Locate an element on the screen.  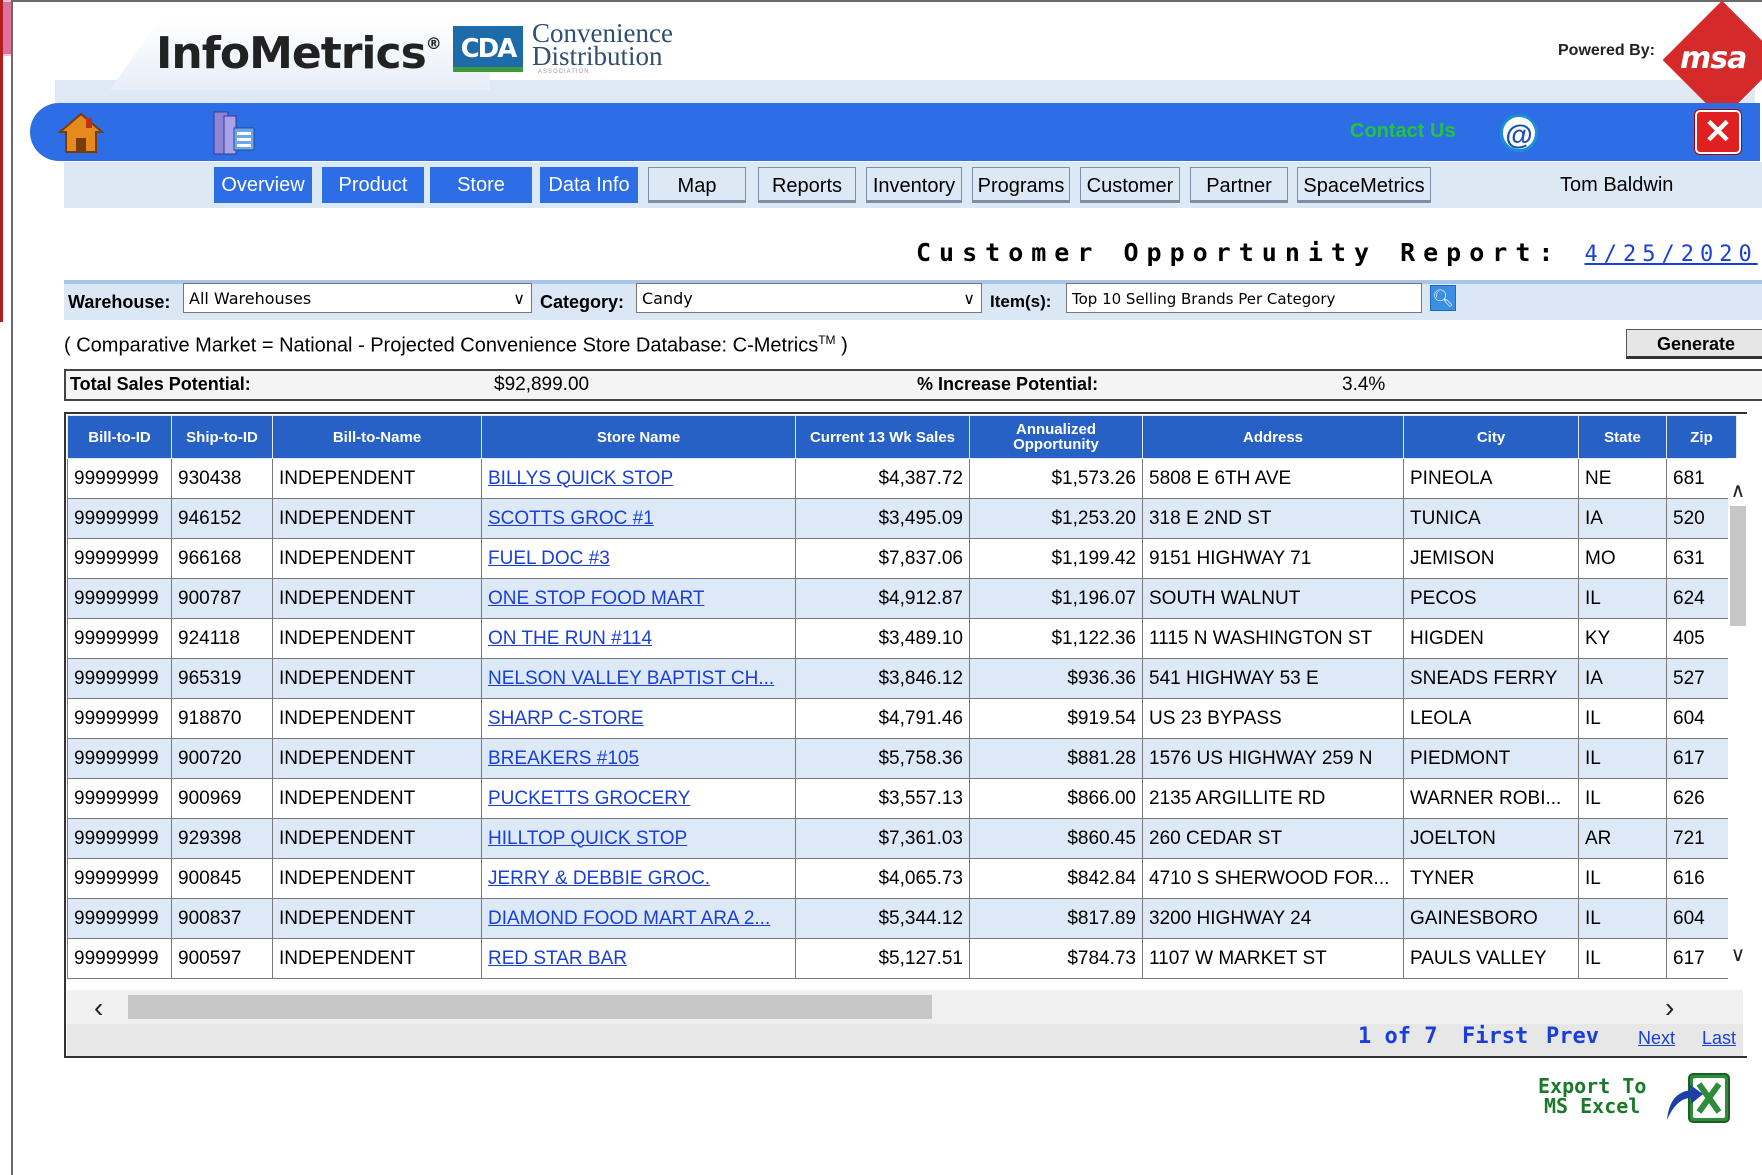
column-header-bill-to-name: Bill-to-Name is located at coordinates (377, 437).